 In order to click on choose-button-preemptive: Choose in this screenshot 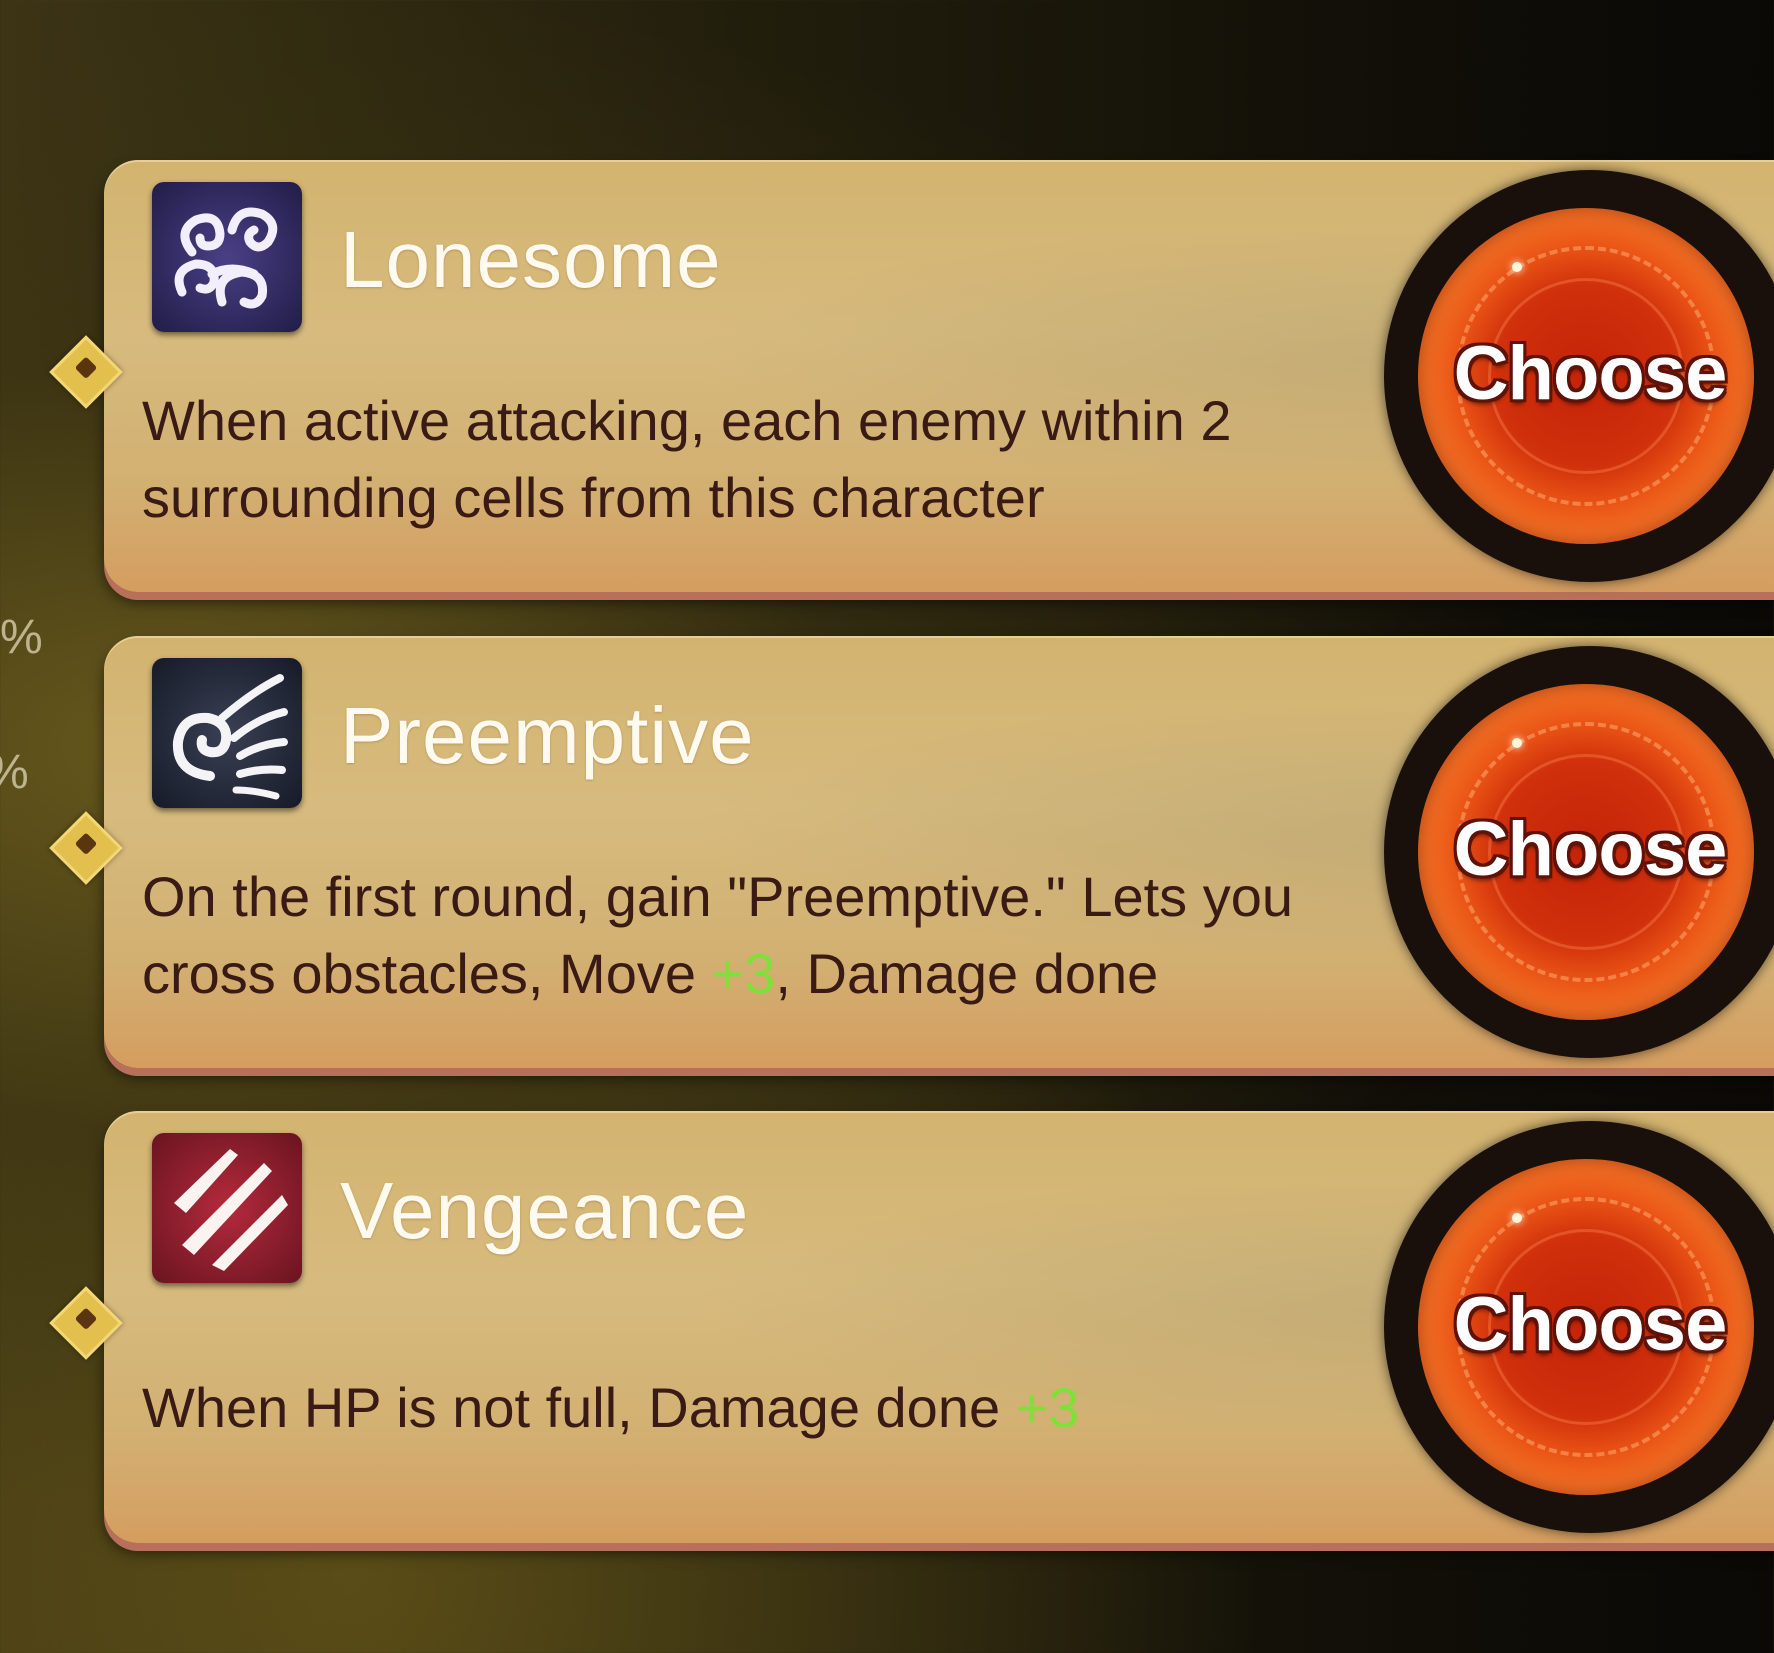, I will do `click(1527, 852)`.